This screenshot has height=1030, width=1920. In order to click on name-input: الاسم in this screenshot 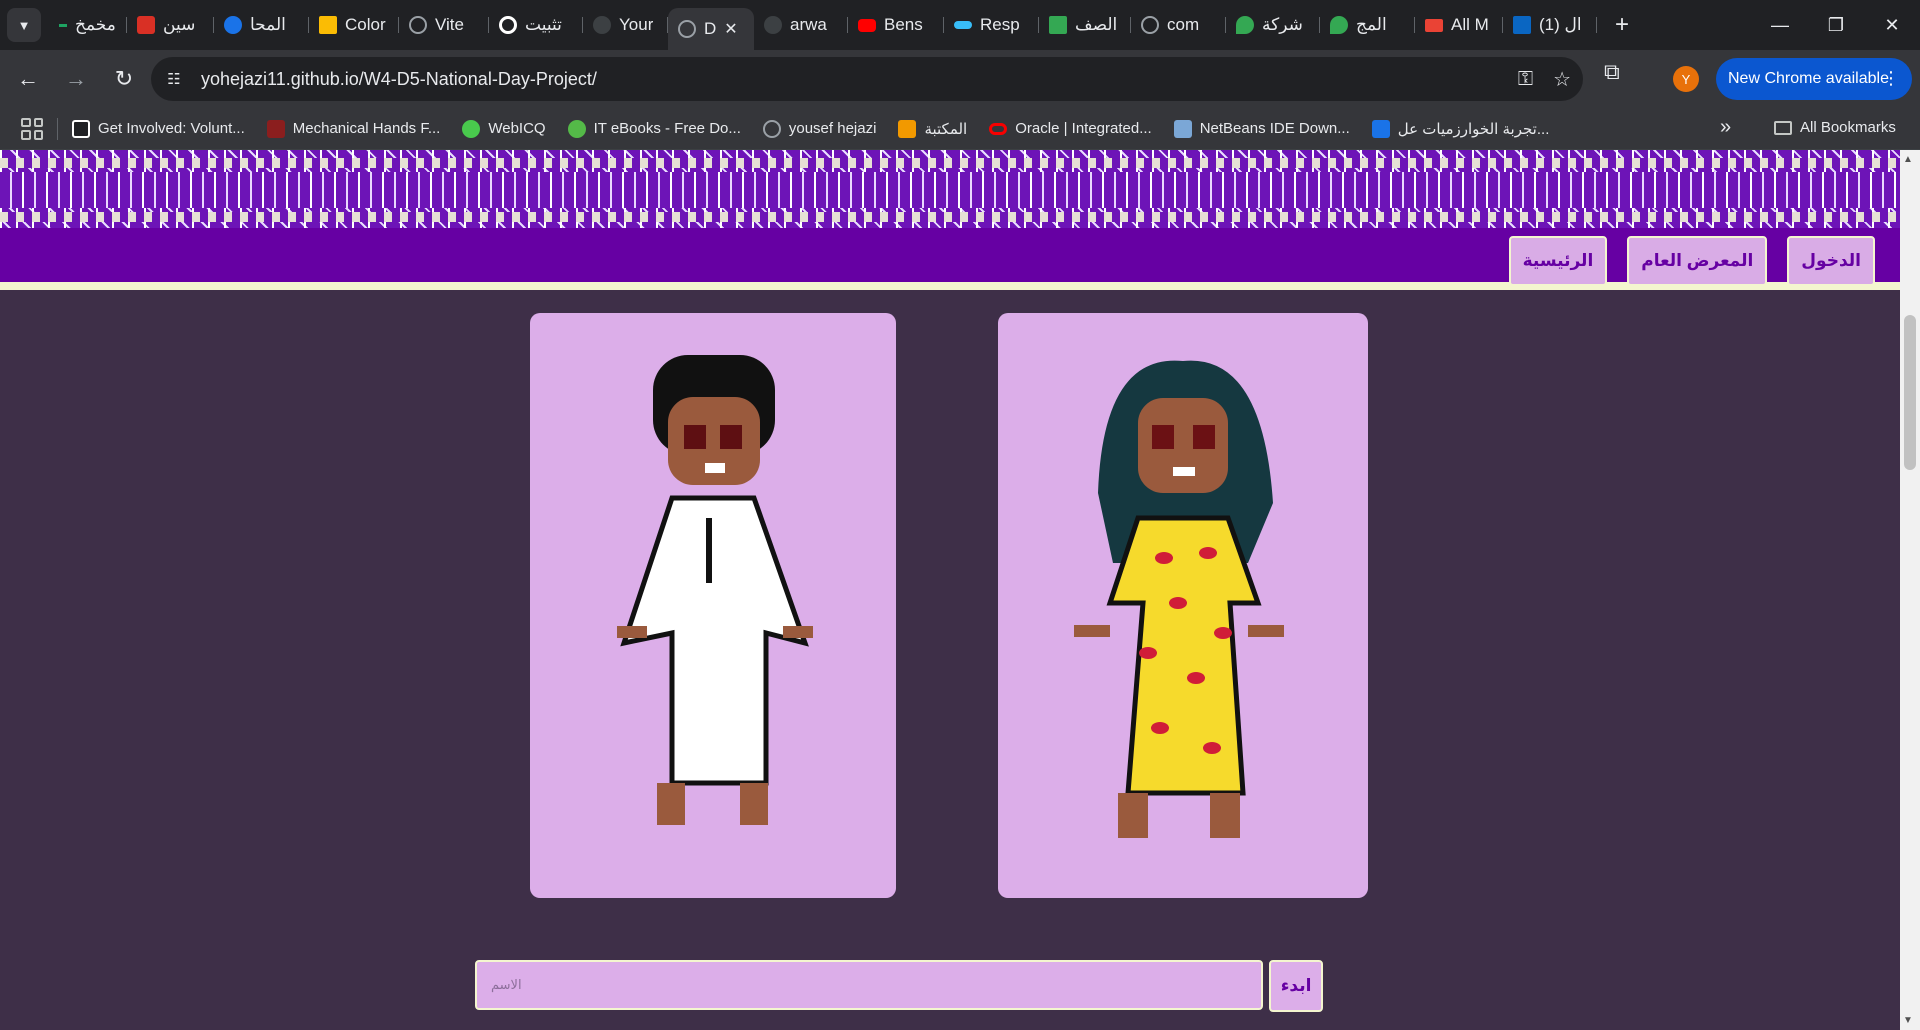, I will do `click(869, 985)`.